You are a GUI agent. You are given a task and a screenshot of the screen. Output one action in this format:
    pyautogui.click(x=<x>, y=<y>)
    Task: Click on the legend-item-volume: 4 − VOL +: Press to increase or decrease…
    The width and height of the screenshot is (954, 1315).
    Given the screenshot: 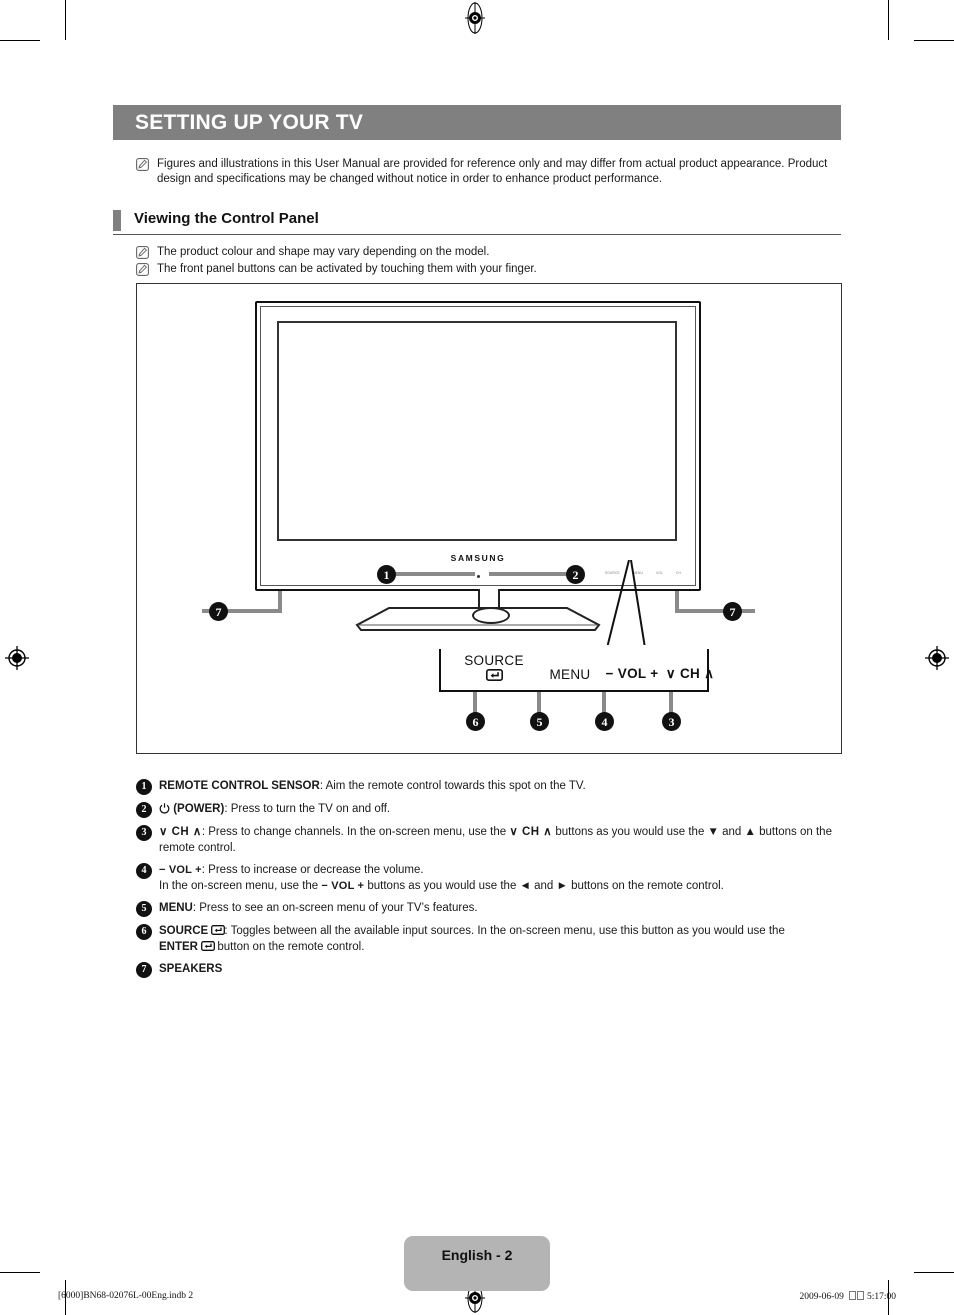 What is the action you would take?
    pyautogui.click(x=489, y=878)
    